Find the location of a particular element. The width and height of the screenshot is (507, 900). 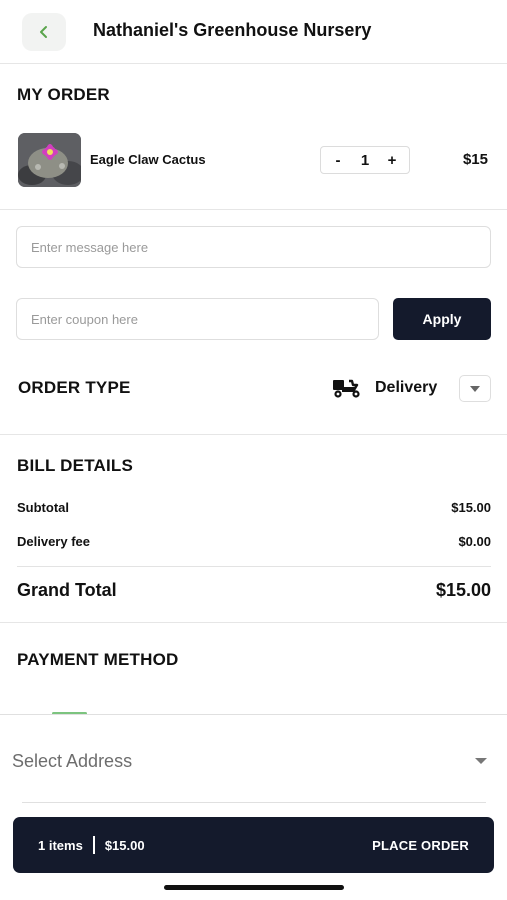

select-address-dropdown: Select Address is located at coordinates (72, 761).